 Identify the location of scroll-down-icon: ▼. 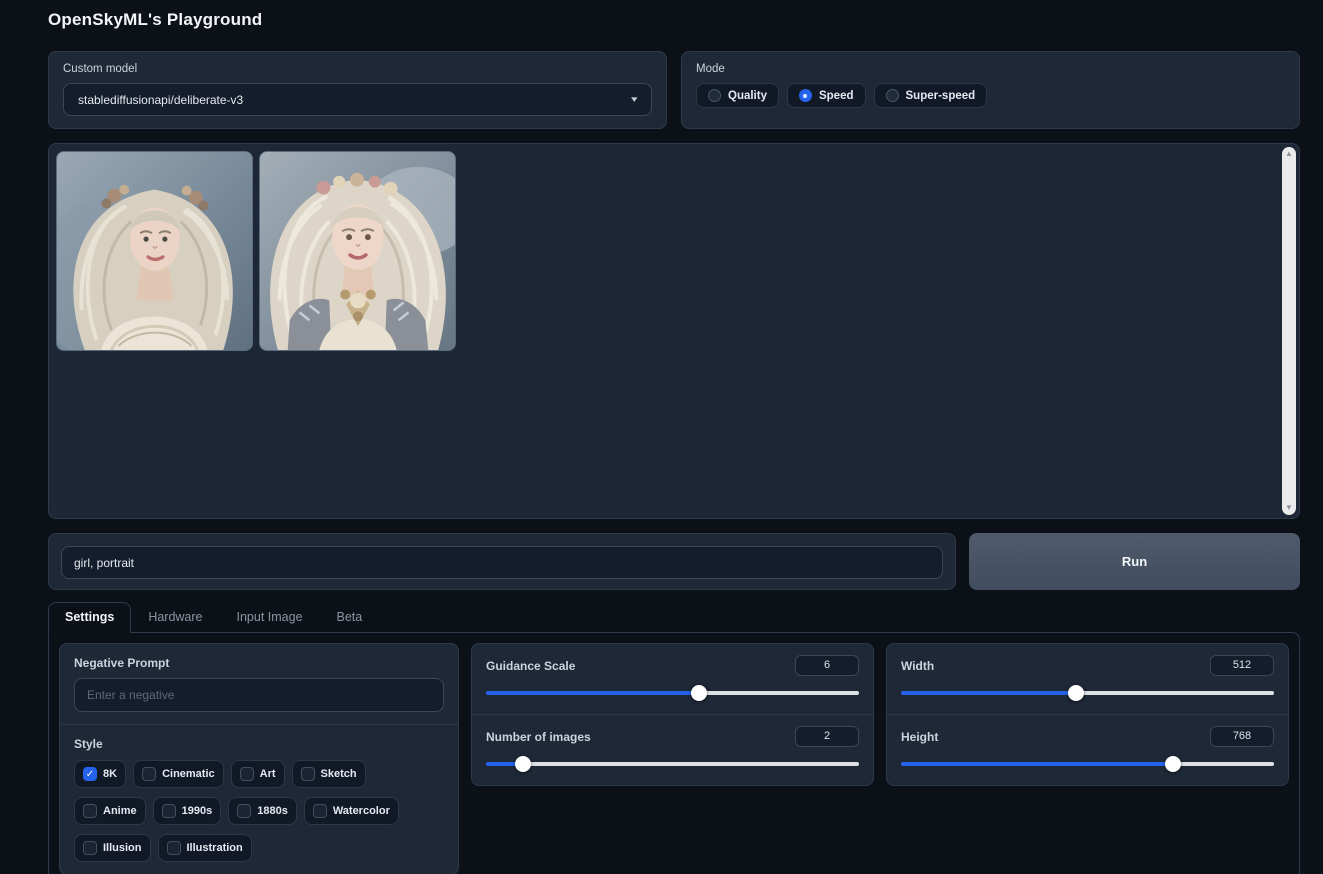
(1289, 508).